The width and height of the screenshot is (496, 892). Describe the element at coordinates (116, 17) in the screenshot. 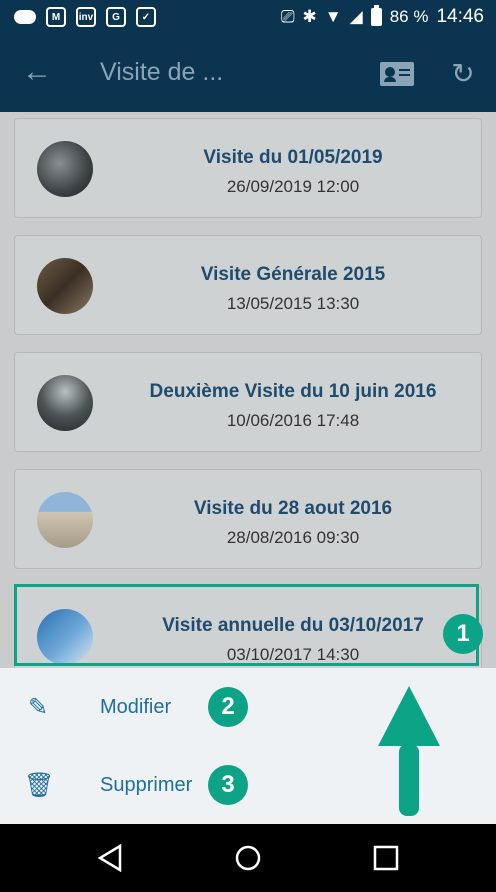

I see `g-app-icon: G` at that location.